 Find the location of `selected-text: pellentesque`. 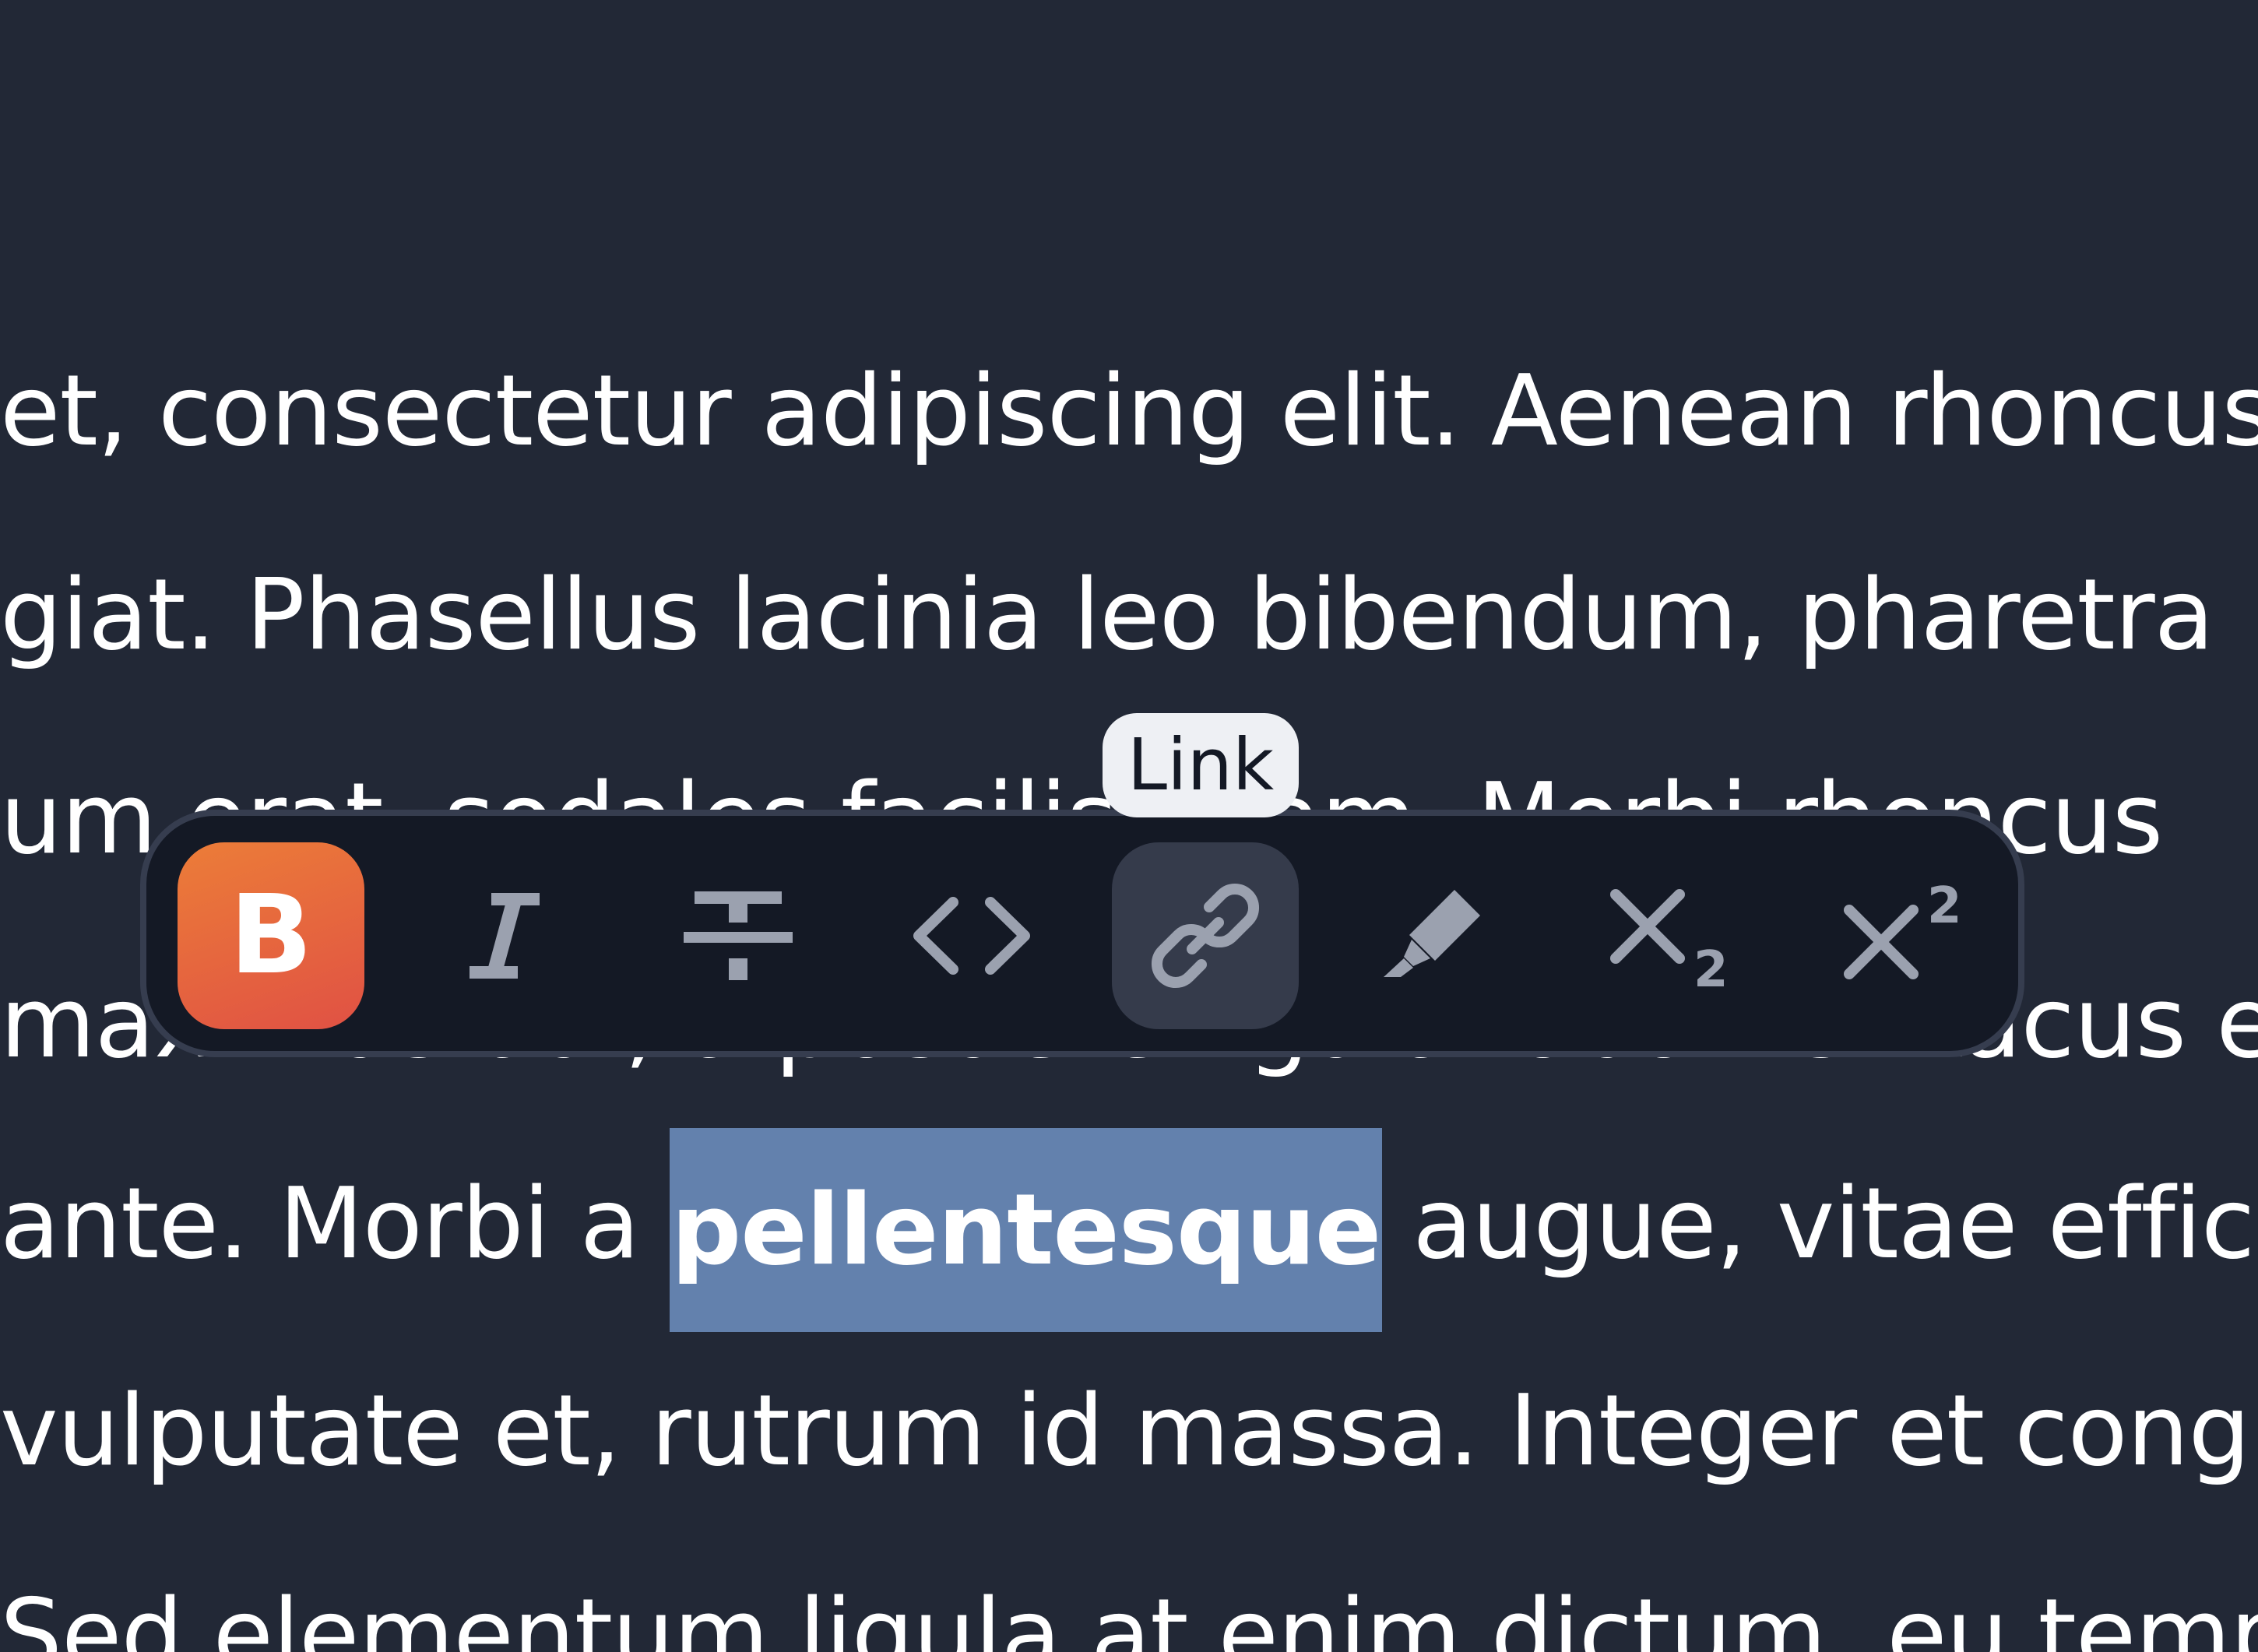

selected-text: pellentesque is located at coordinates (1026, 1230).